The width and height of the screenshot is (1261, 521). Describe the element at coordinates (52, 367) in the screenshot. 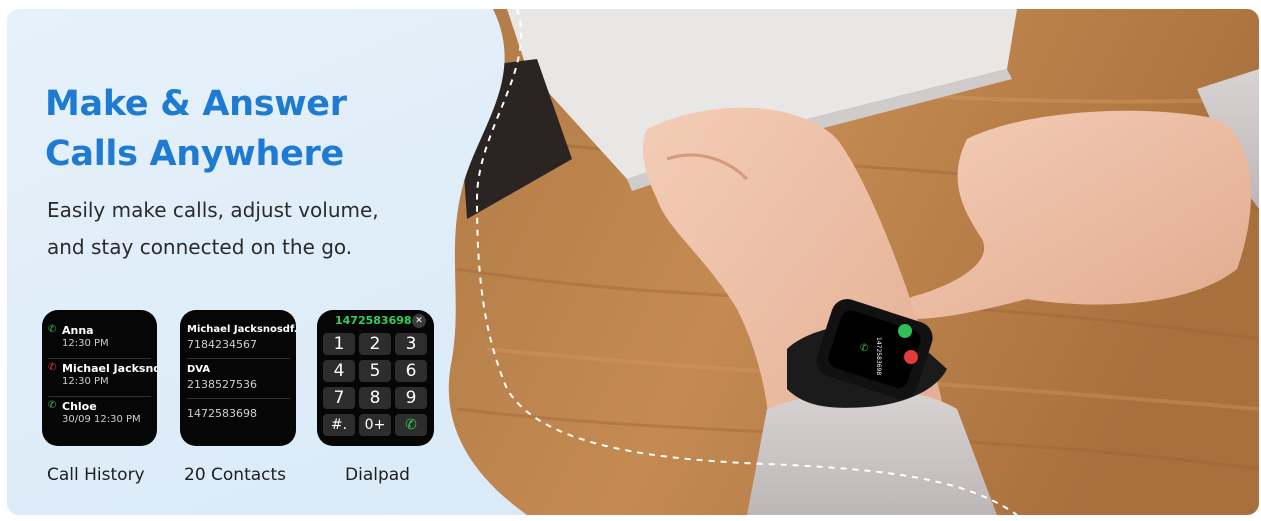

I see `phone-missed-icon: ✆` at that location.